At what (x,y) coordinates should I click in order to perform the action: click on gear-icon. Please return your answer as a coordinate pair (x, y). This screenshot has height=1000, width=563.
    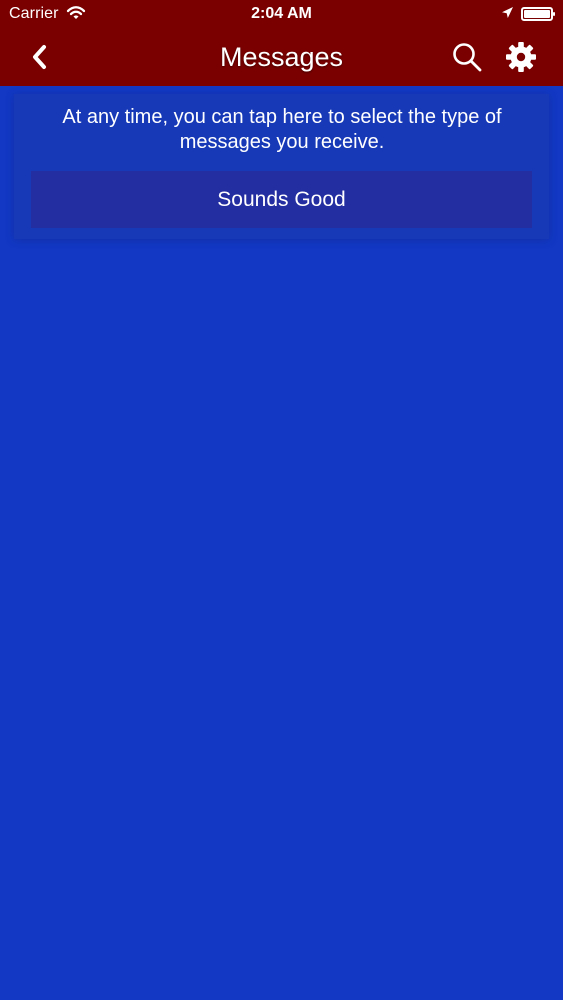
    Looking at the image, I should click on (521, 57).